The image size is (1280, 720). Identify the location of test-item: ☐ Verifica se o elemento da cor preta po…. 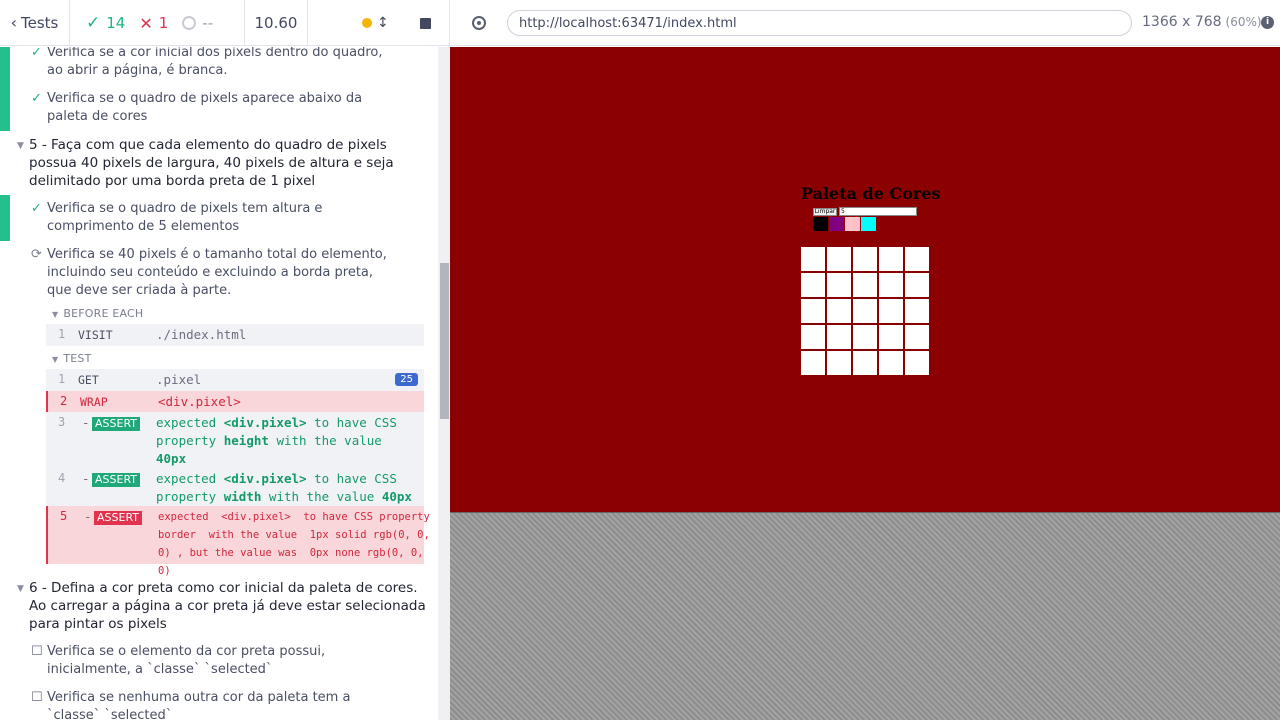
(219, 661).